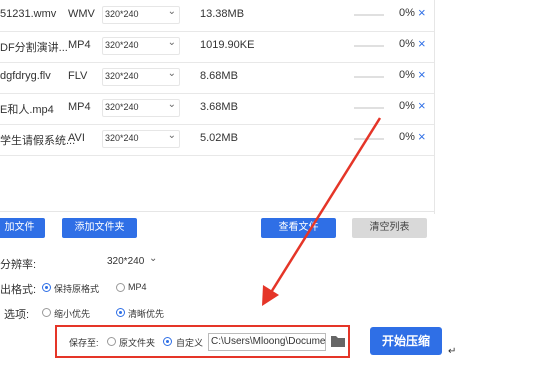  I want to click on annotation-arrow, so click(322, 211).